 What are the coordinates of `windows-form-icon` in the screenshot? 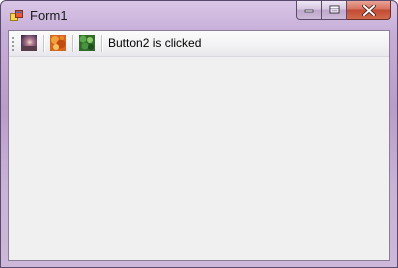 It's located at (17, 16).